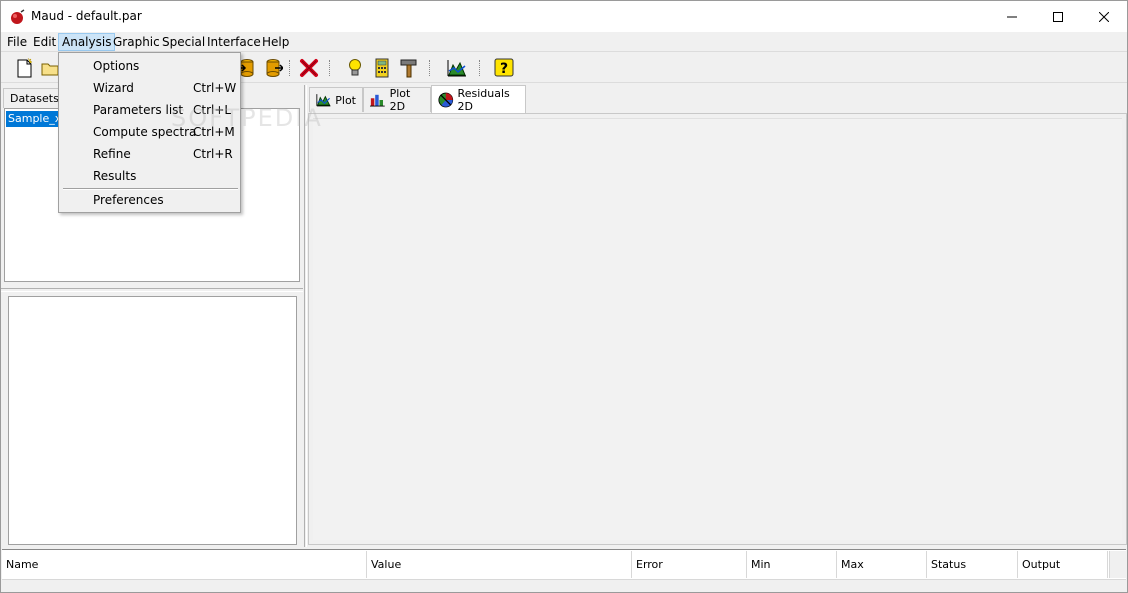 This screenshot has width=1128, height=593. Describe the element at coordinates (183, 42) in the screenshot. I see `menu-special: Special` at that location.